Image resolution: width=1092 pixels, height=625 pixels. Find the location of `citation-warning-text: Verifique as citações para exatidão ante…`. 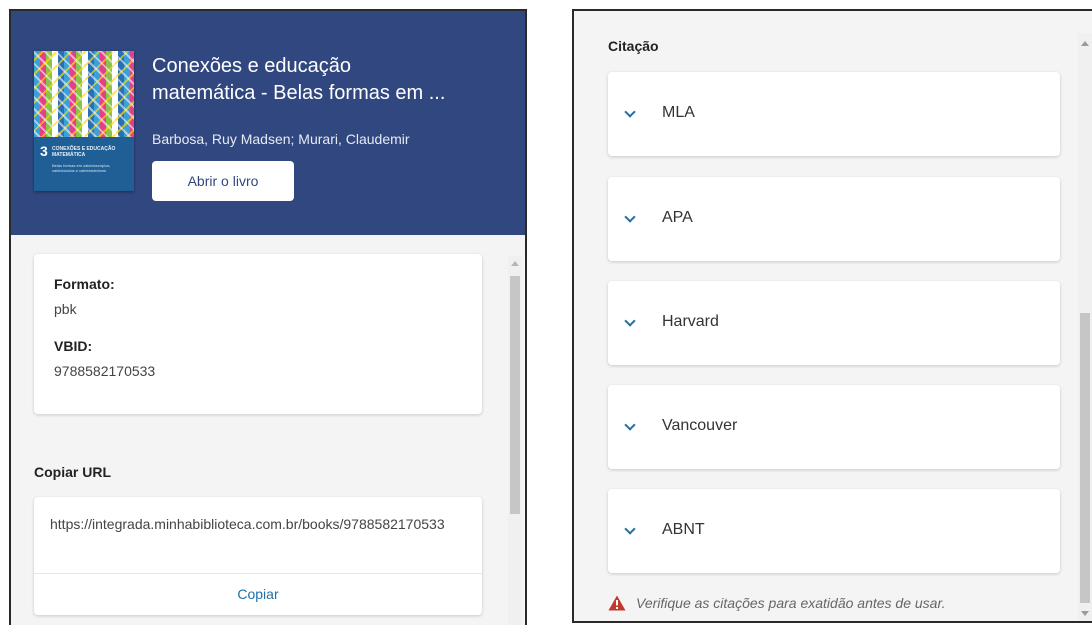

citation-warning-text: Verifique as citações para exatidão ante… is located at coordinates (791, 603).